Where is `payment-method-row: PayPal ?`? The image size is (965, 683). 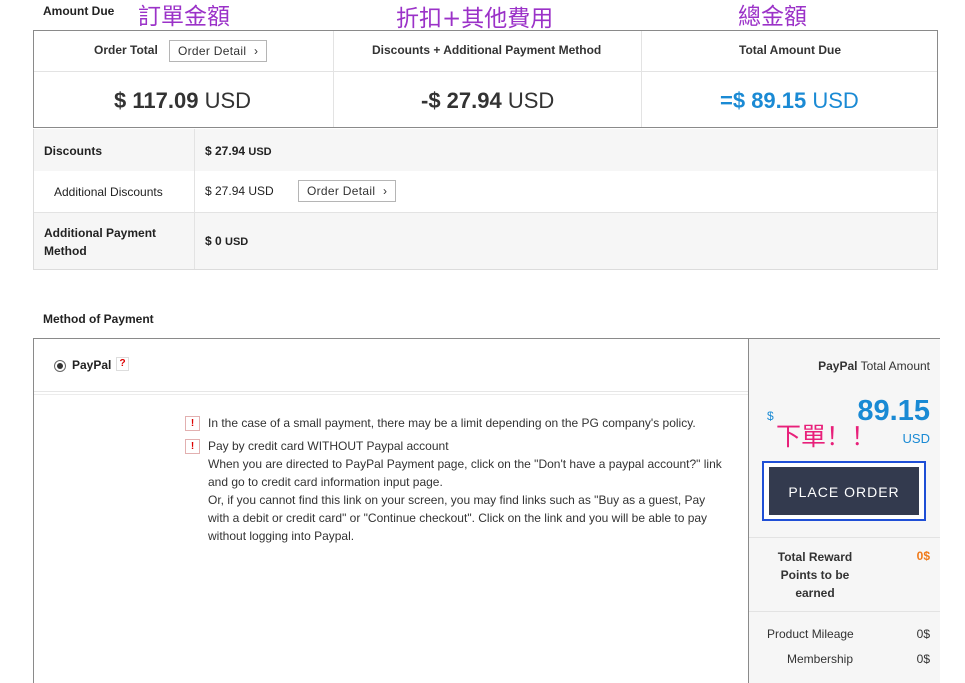 payment-method-row: PayPal ? is located at coordinates (391, 365).